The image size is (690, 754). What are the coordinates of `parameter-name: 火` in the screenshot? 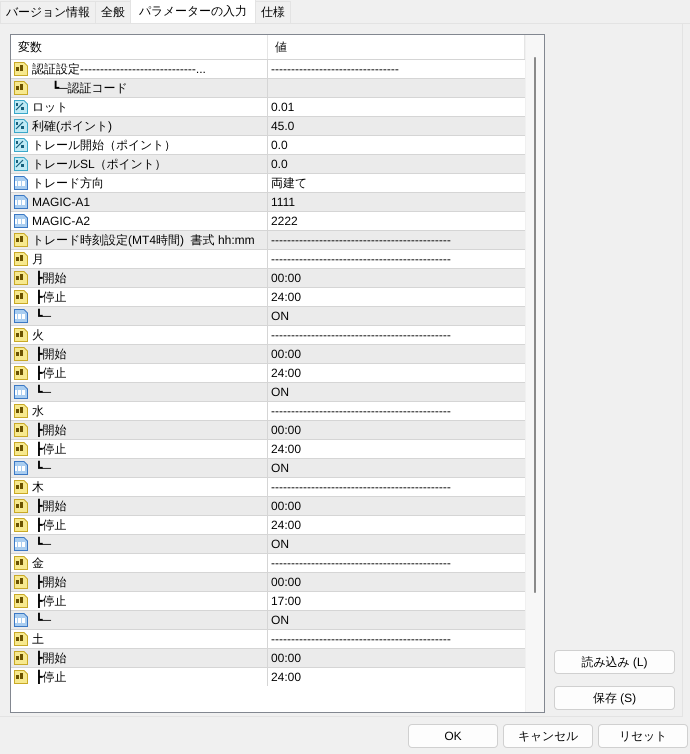 It's located at (38, 335).